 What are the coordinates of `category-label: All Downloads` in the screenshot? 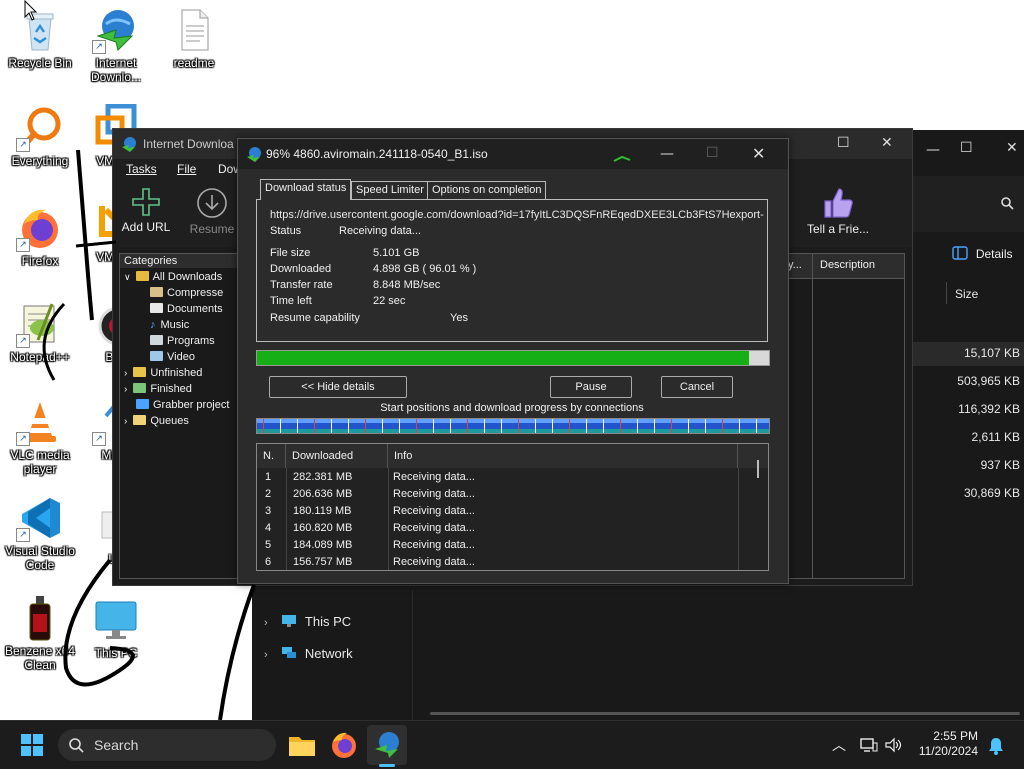 It's located at (187, 277).